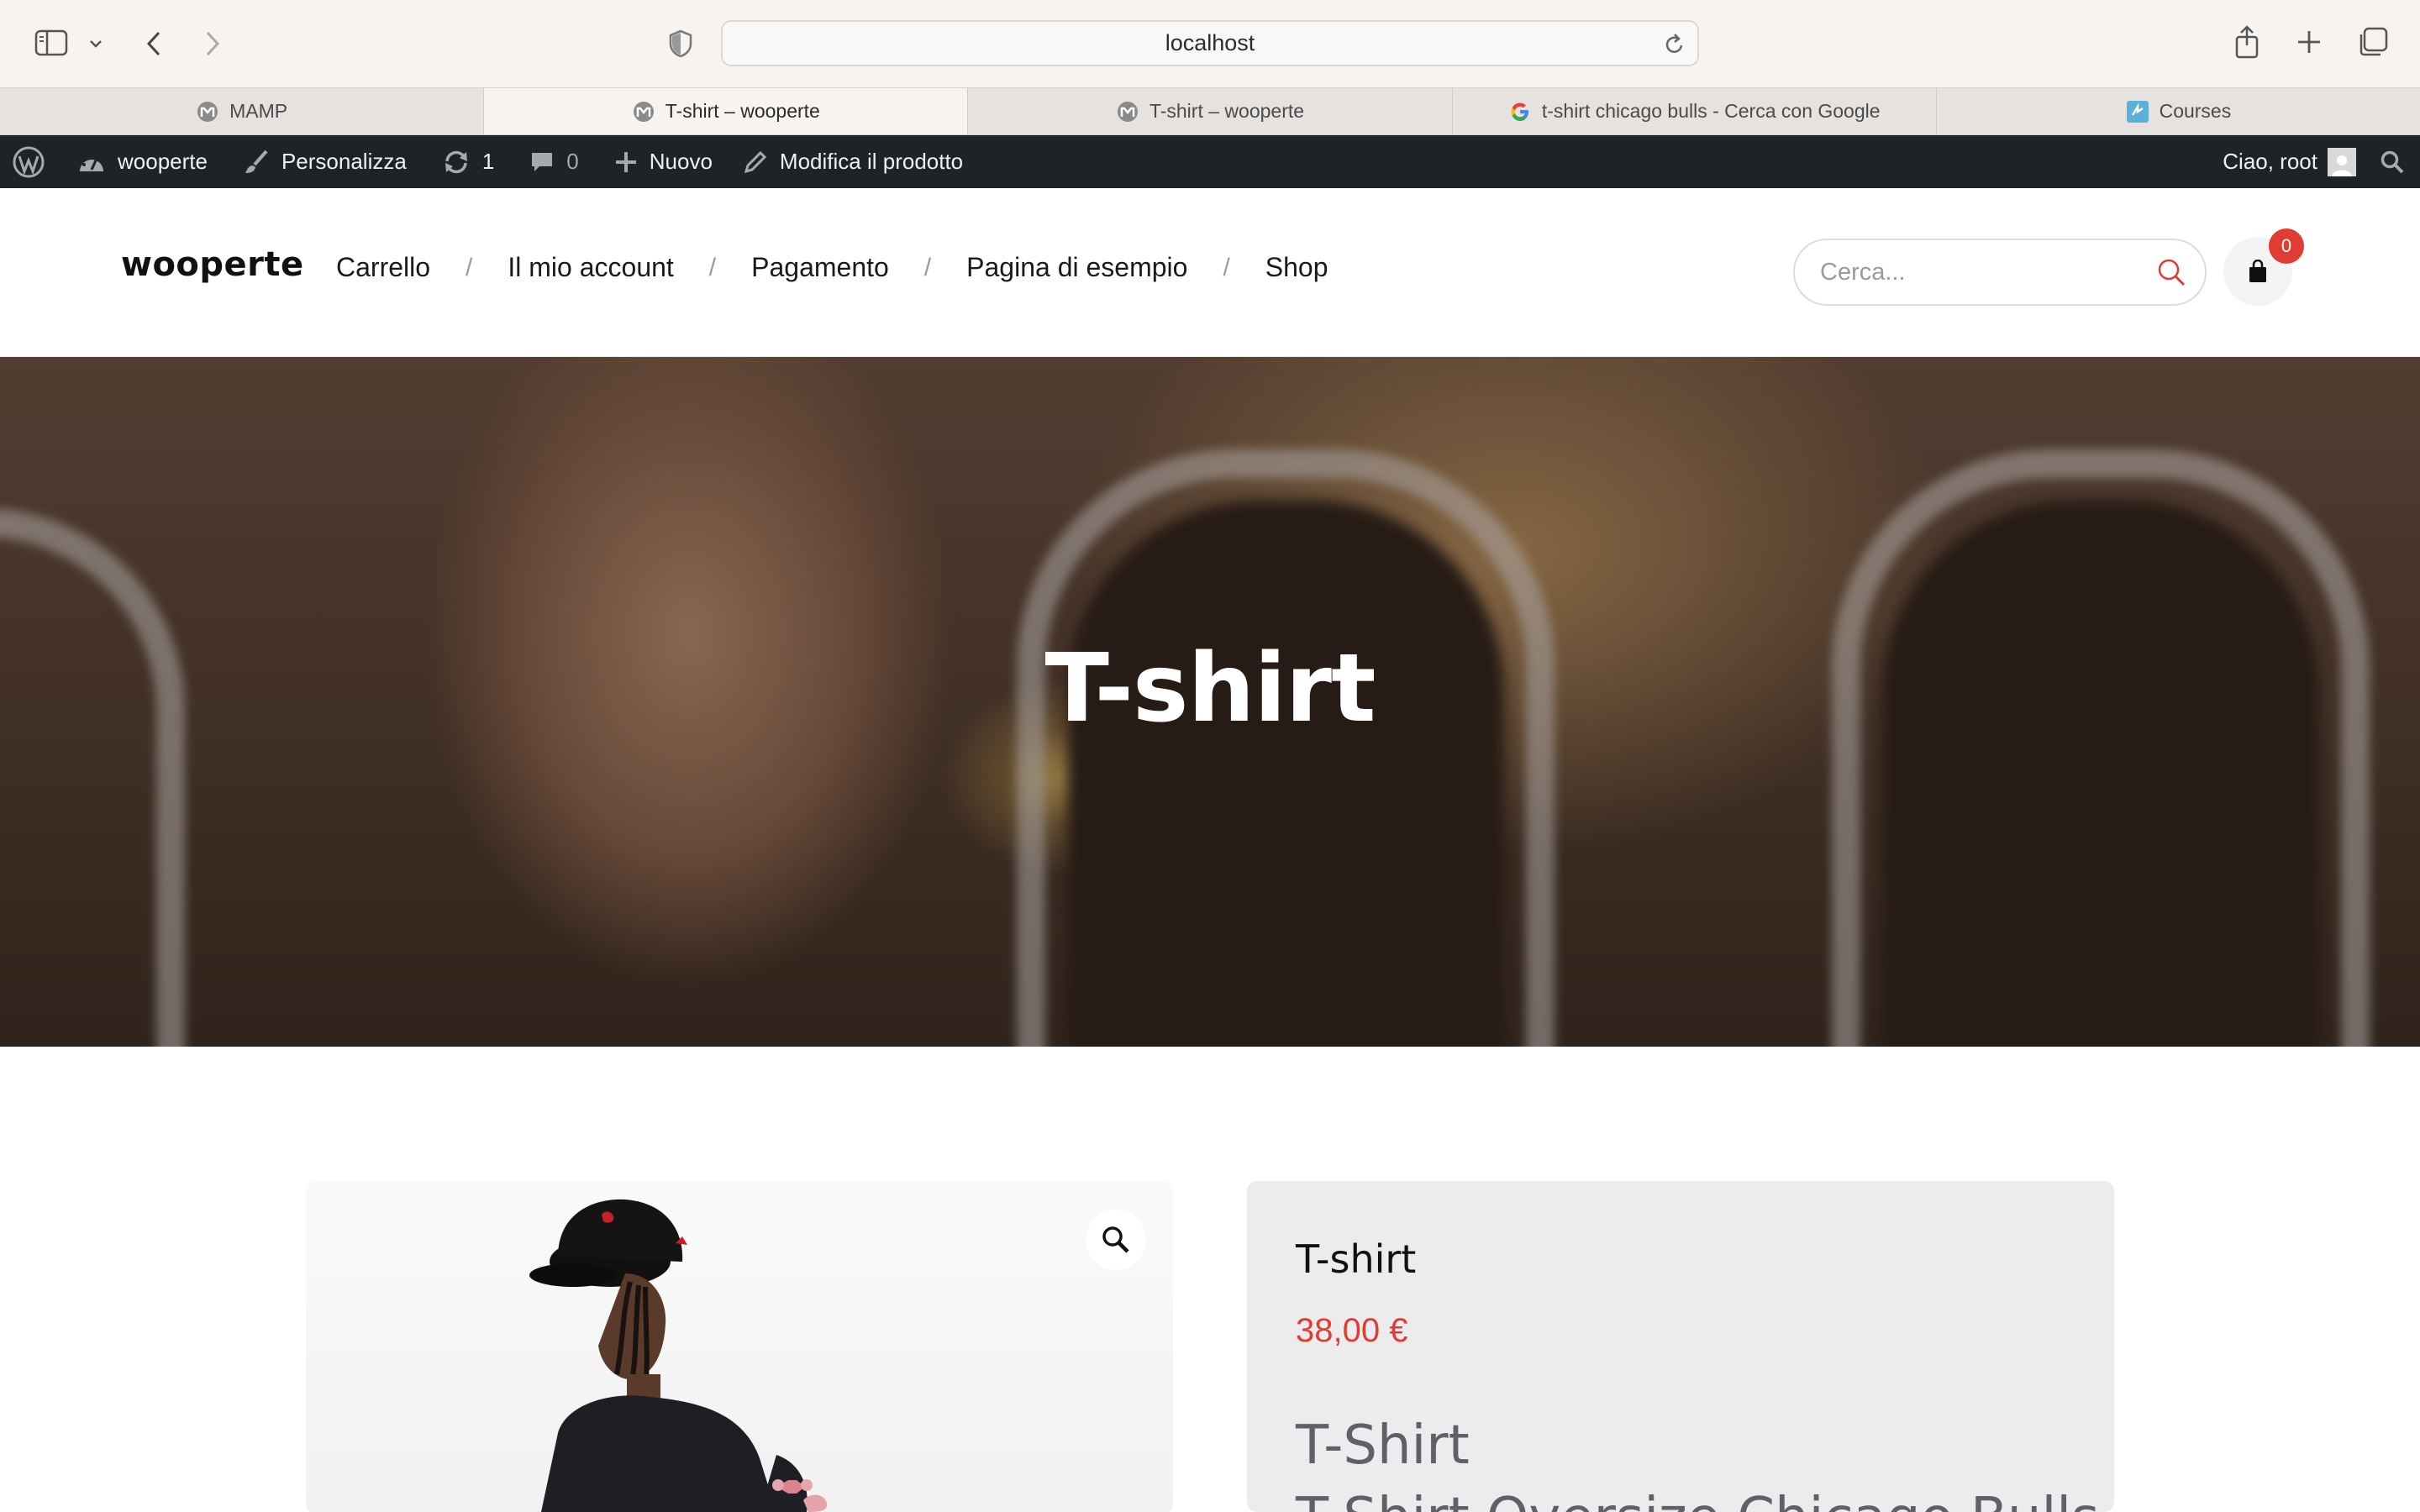  I want to click on sidebar-toggle-button, so click(52, 43).